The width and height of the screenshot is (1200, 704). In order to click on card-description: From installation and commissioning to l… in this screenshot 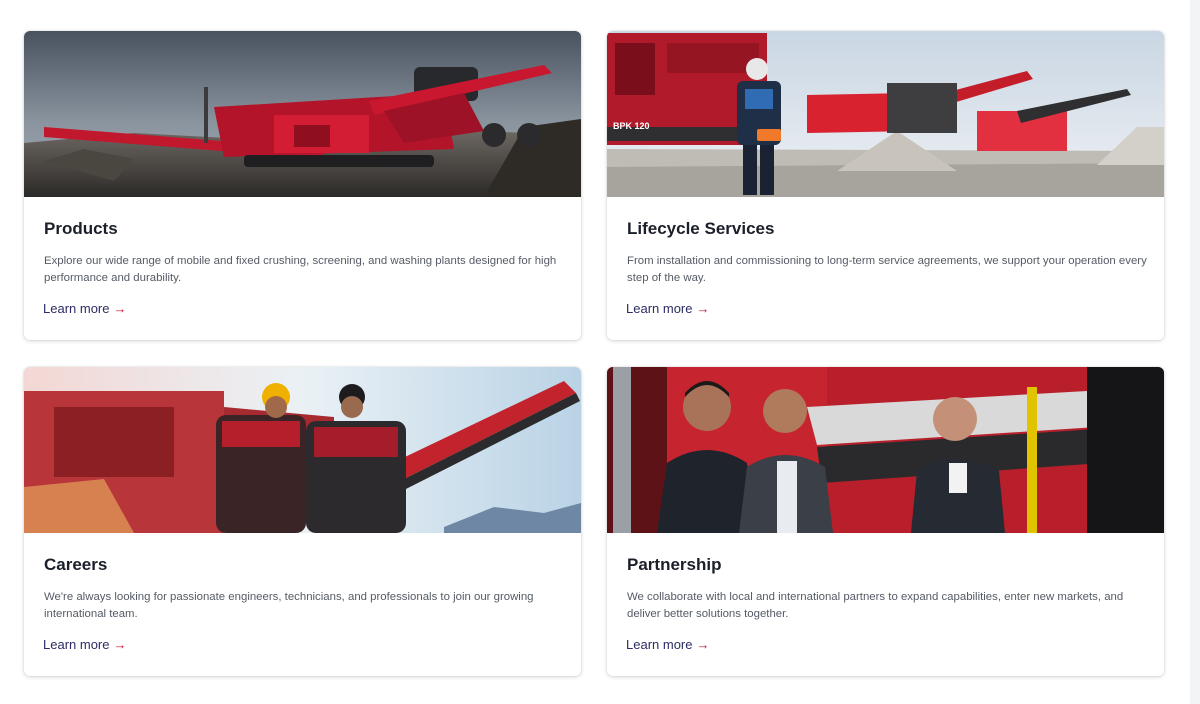, I will do `click(887, 269)`.